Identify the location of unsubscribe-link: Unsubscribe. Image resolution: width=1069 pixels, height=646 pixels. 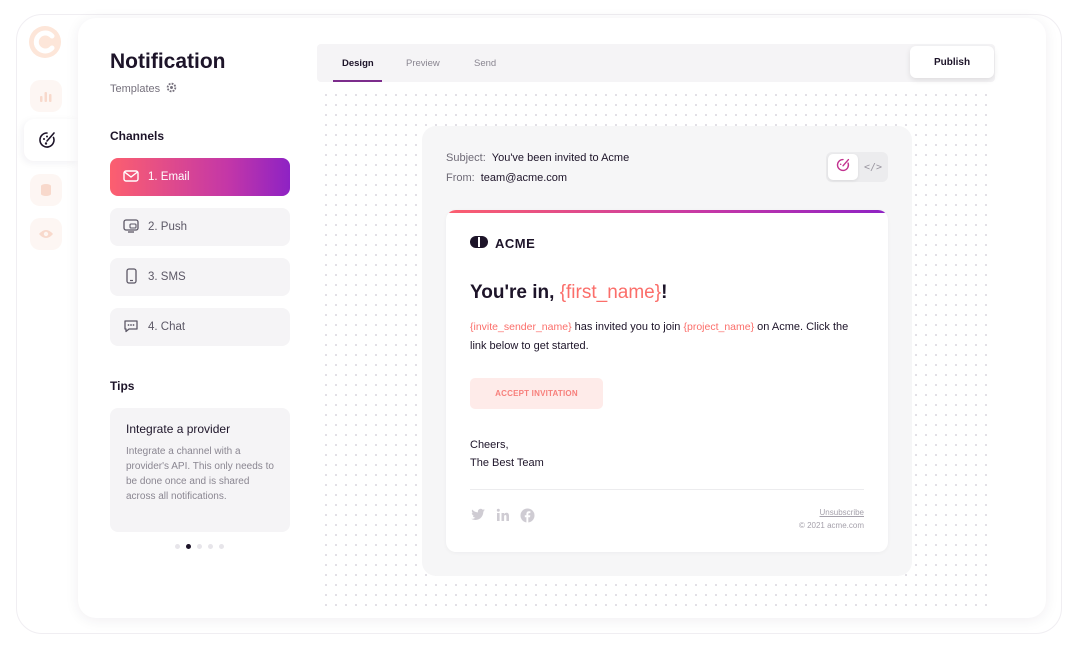
(831, 512).